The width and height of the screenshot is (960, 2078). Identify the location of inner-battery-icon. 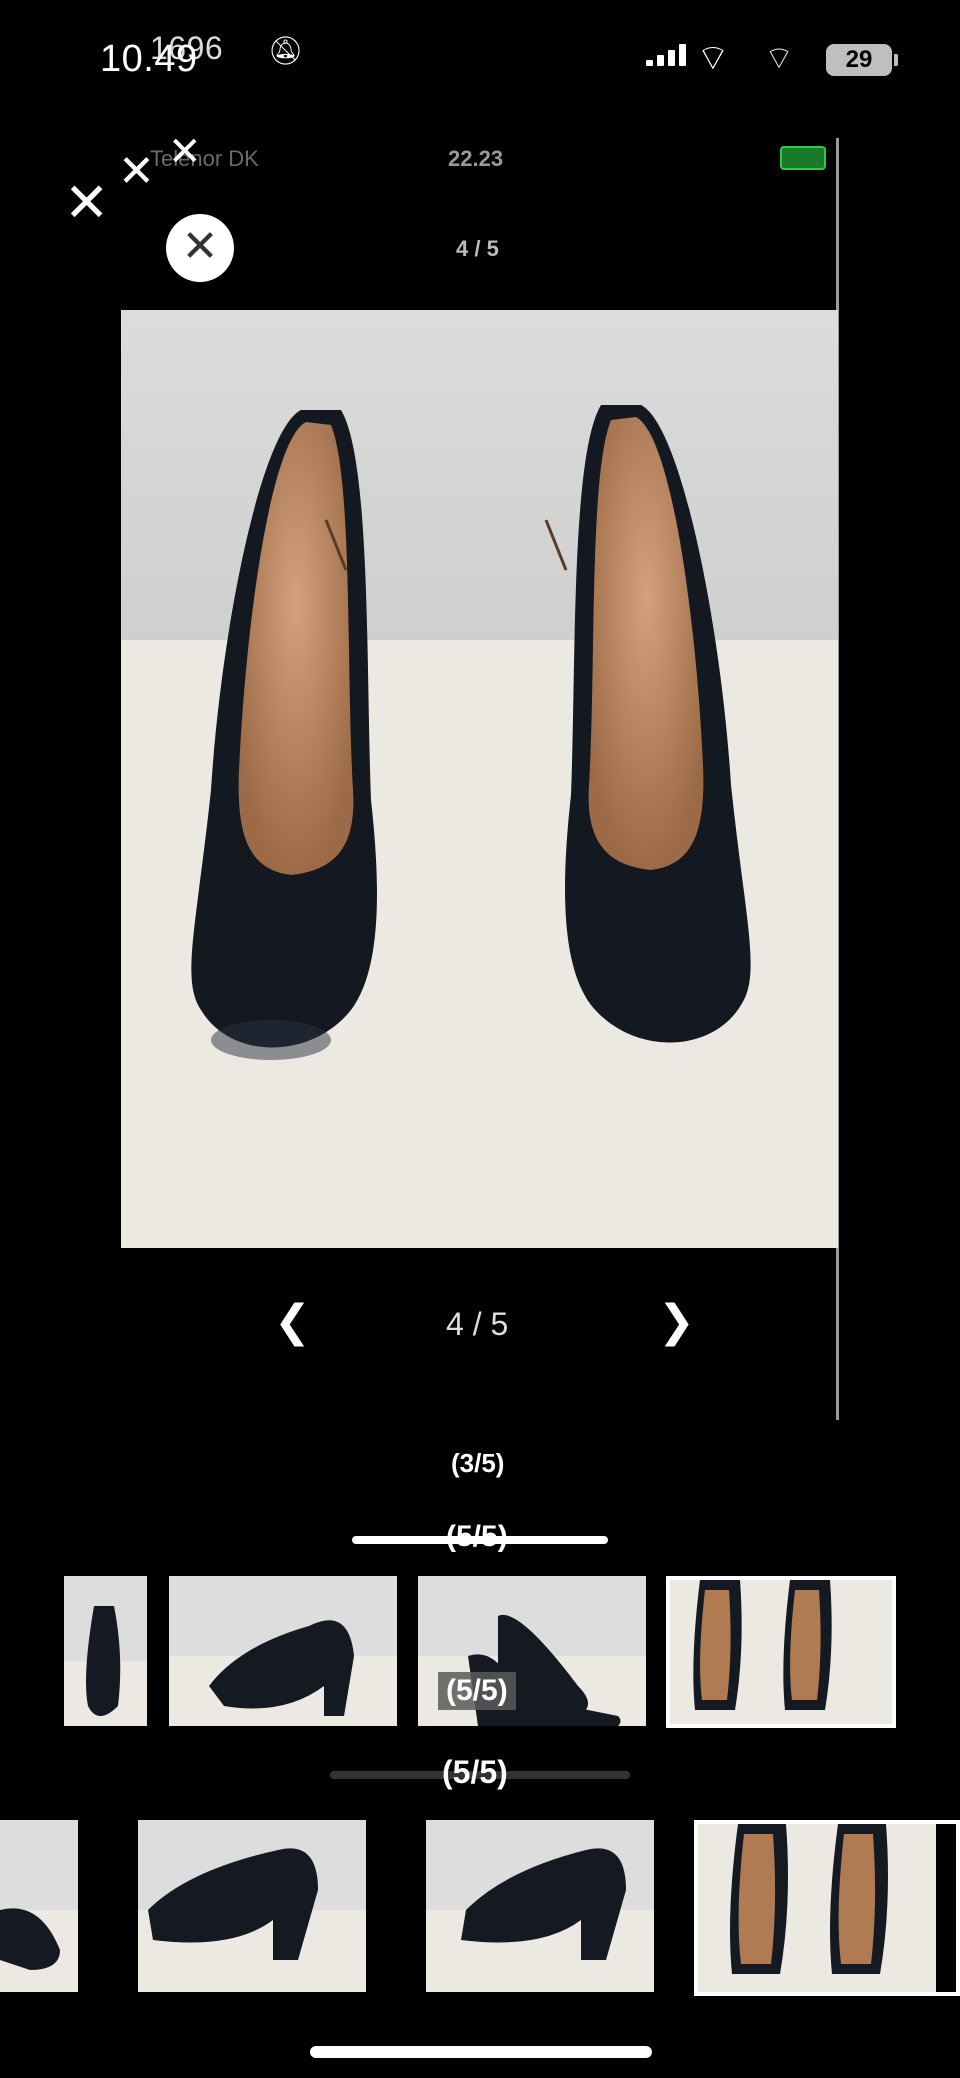
(803, 158).